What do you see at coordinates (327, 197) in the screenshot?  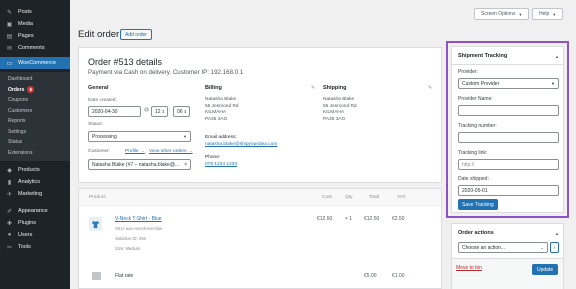 I see `col-cost: Cost` at bounding box center [327, 197].